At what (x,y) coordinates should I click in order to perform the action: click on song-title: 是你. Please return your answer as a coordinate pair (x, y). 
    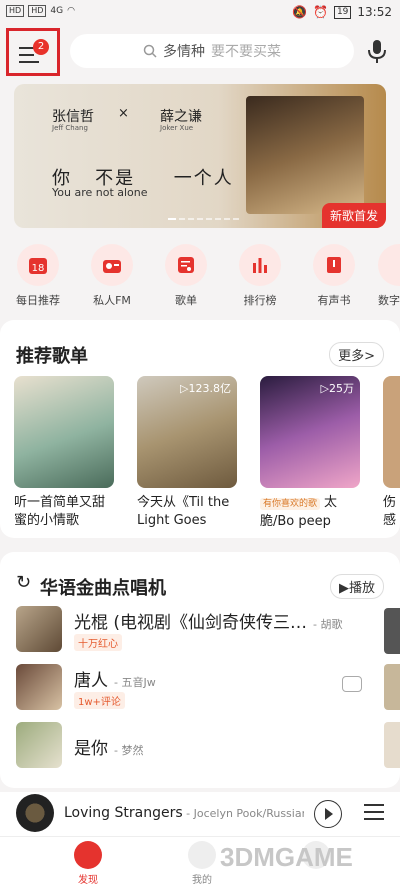
    Looking at the image, I should click on (91, 749).